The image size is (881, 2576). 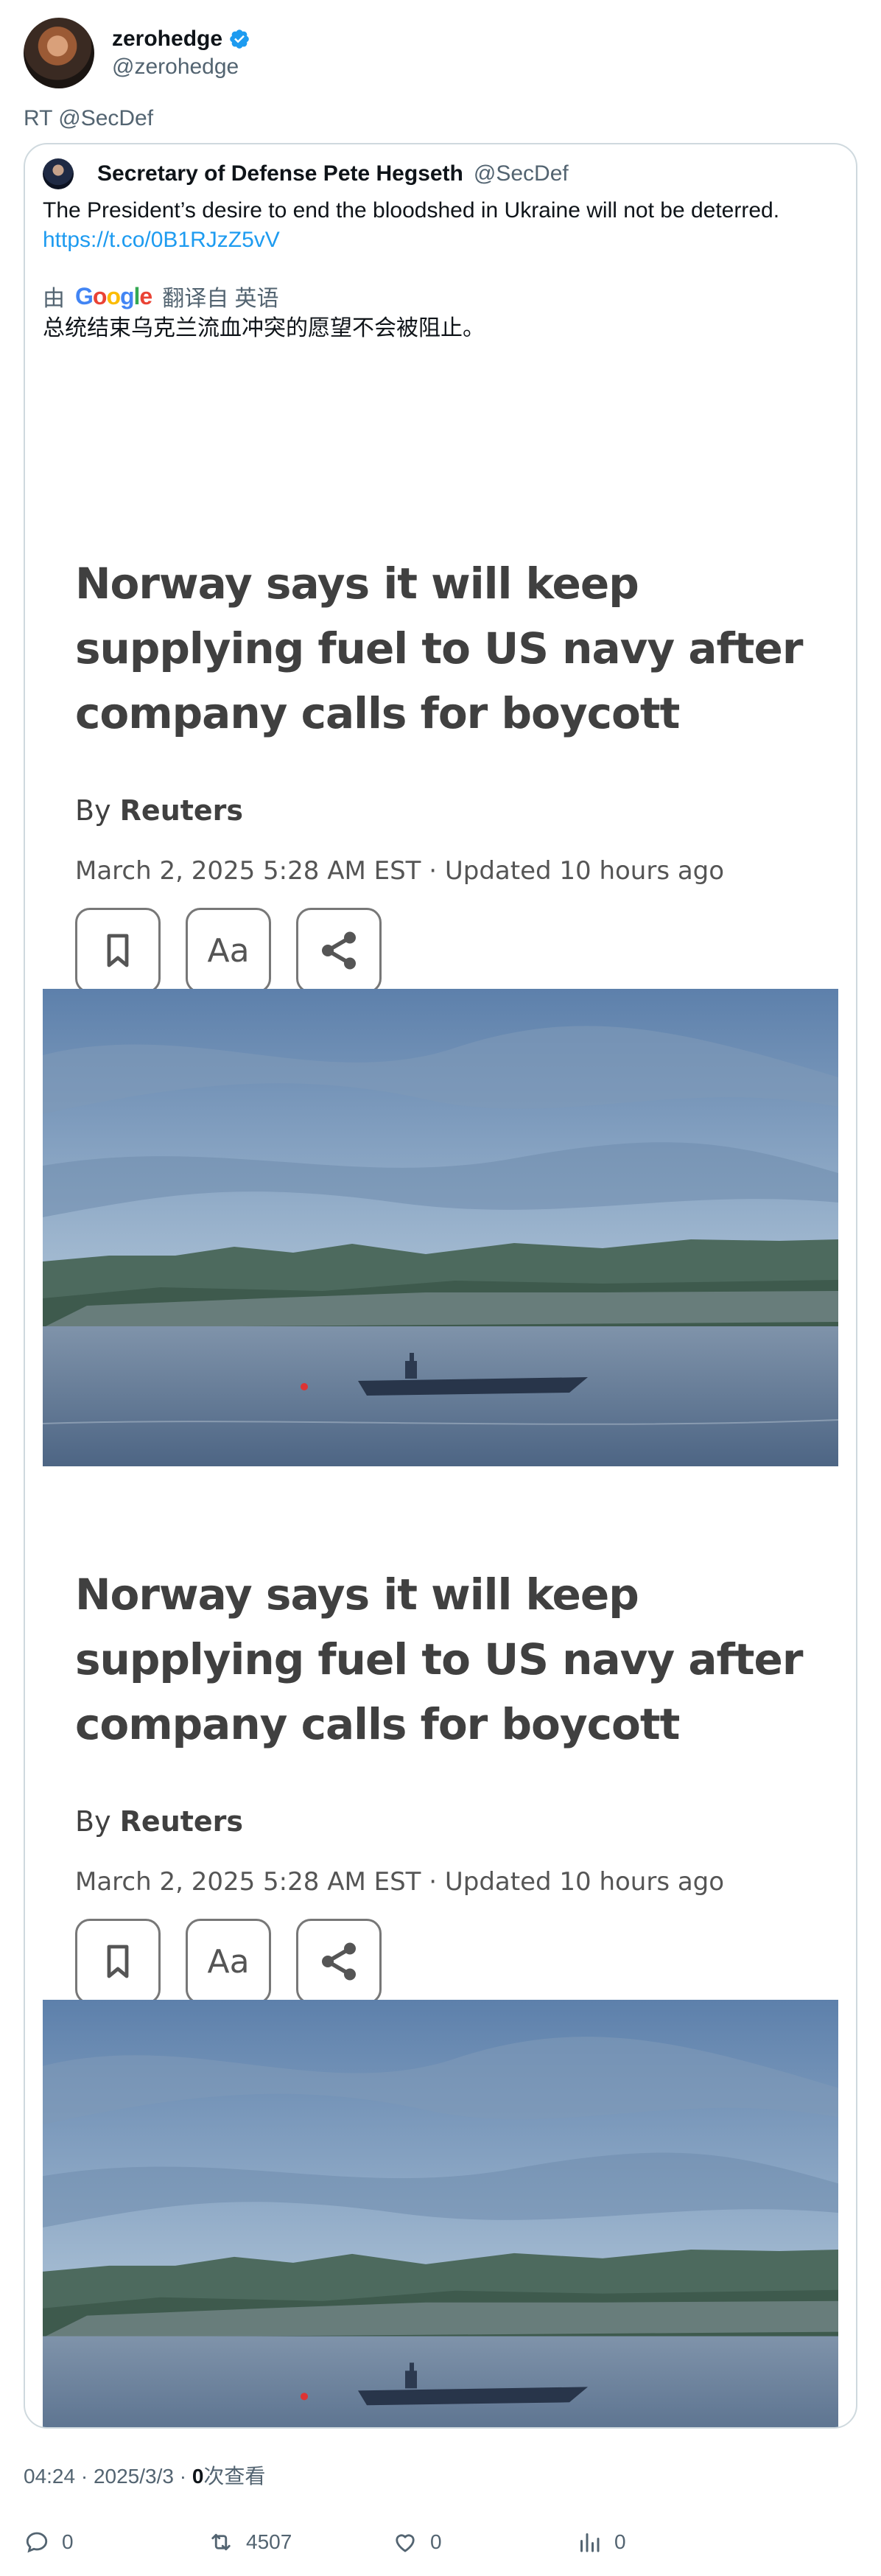 What do you see at coordinates (108, 2476) in the screenshot?
I see `tweet-timestamp: 04:24 · 2025/3/3 ·` at bounding box center [108, 2476].